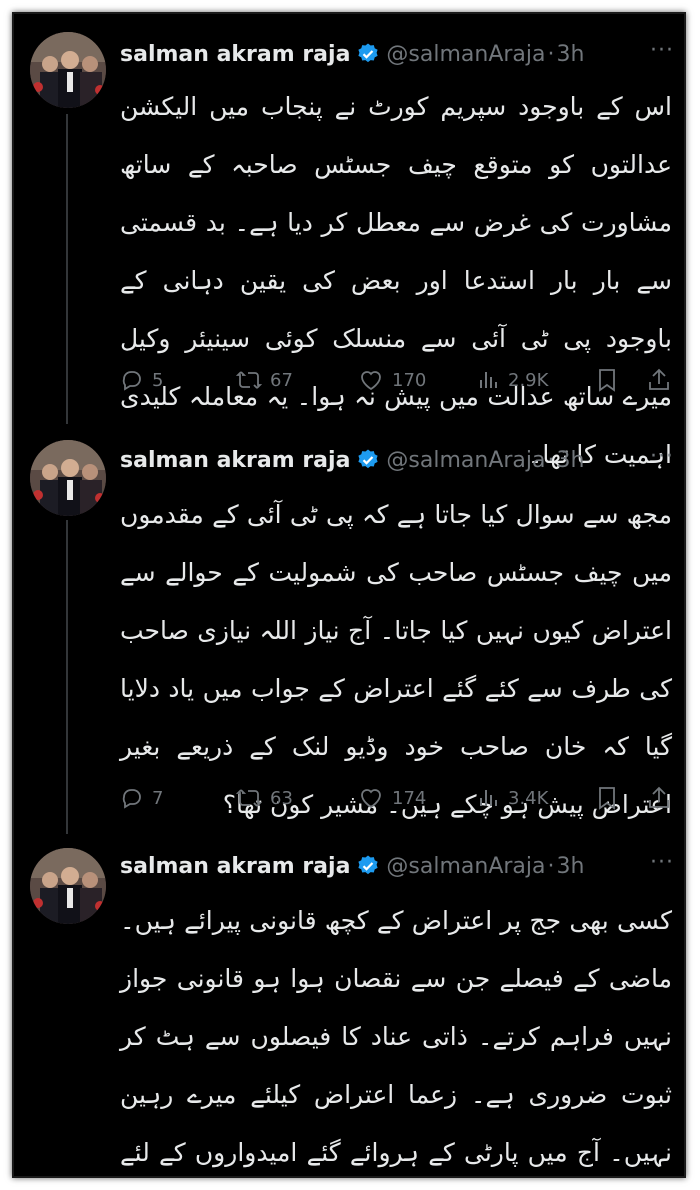  I want to click on view-count: 3.4K, so click(528, 798).